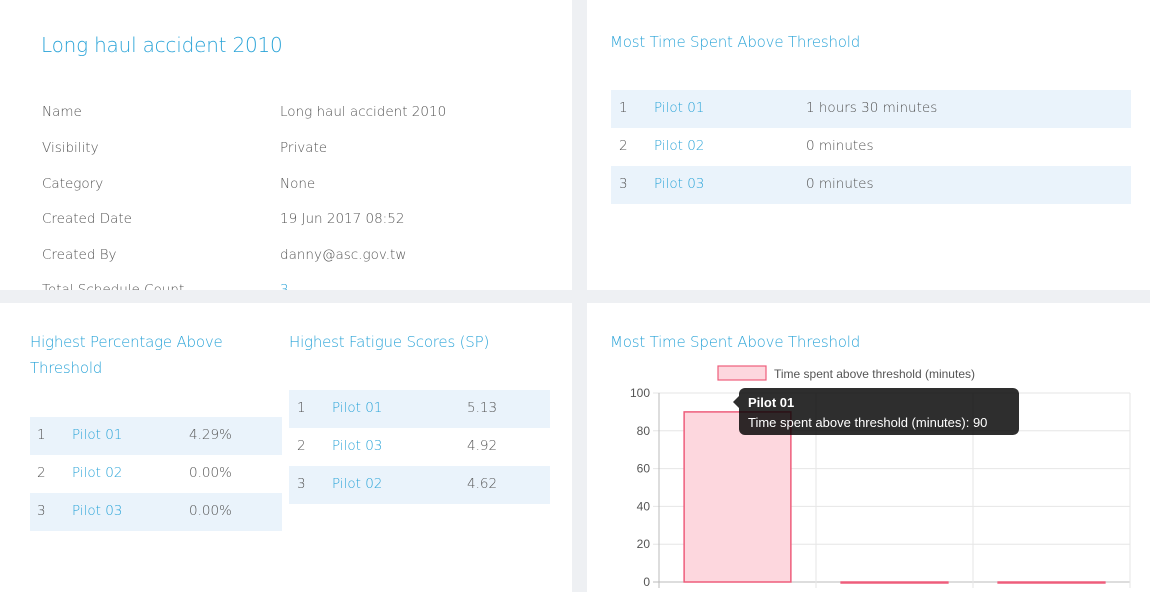 The image size is (1150, 592). What do you see at coordinates (644, 506) in the screenshot?
I see `y-tick-label: 40` at bounding box center [644, 506].